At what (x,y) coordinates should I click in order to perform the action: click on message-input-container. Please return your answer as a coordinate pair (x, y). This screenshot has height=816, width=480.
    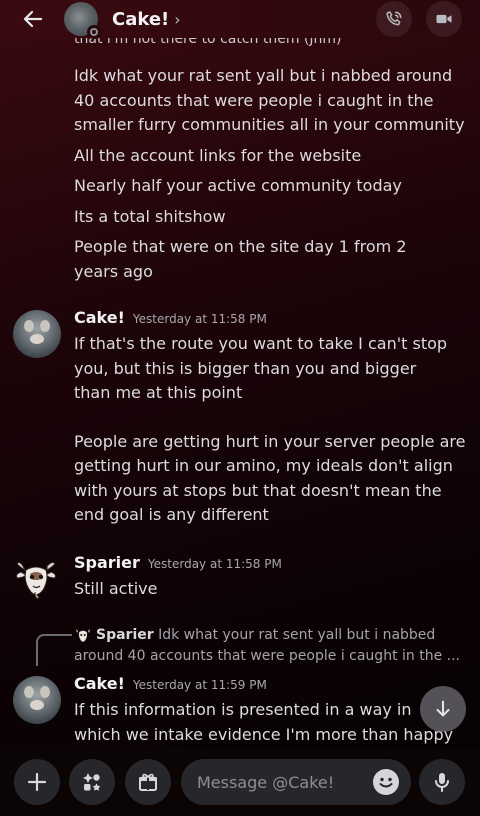
    Looking at the image, I should click on (296, 782).